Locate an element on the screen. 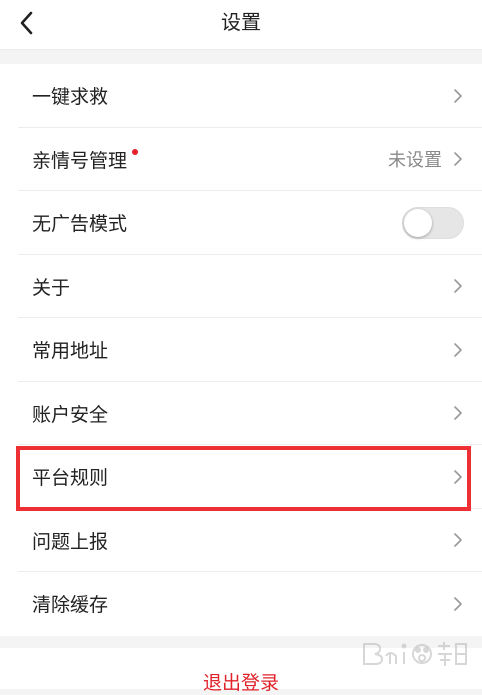 This screenshot has height=695, width=482. notification-dot is located at coordinates (135, 152).